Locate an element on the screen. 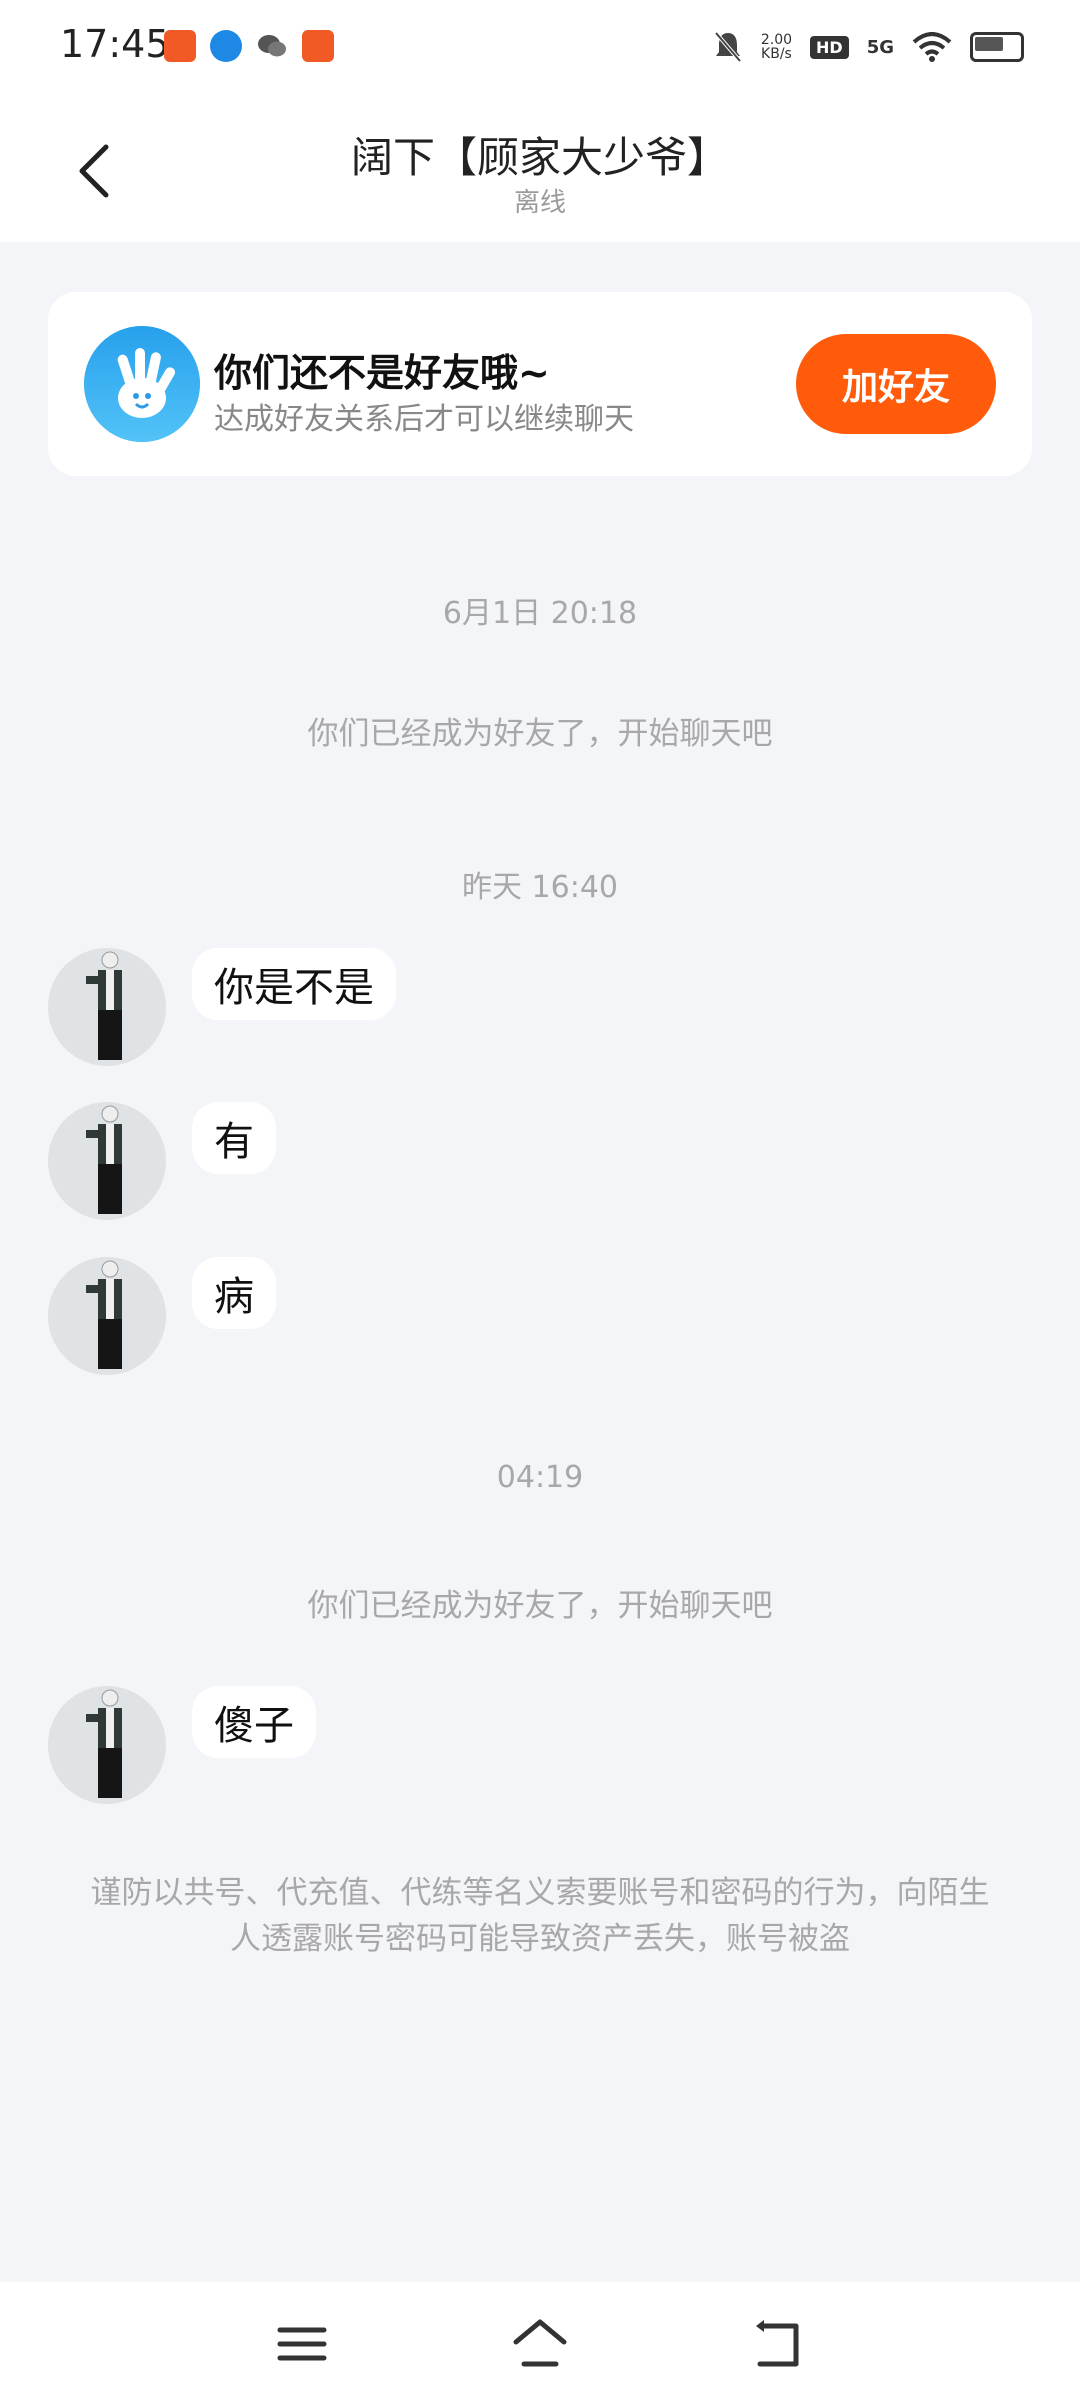 This screenshot has width=1080, height=2408. app-notification-icon is located at coordinates (180, 46).